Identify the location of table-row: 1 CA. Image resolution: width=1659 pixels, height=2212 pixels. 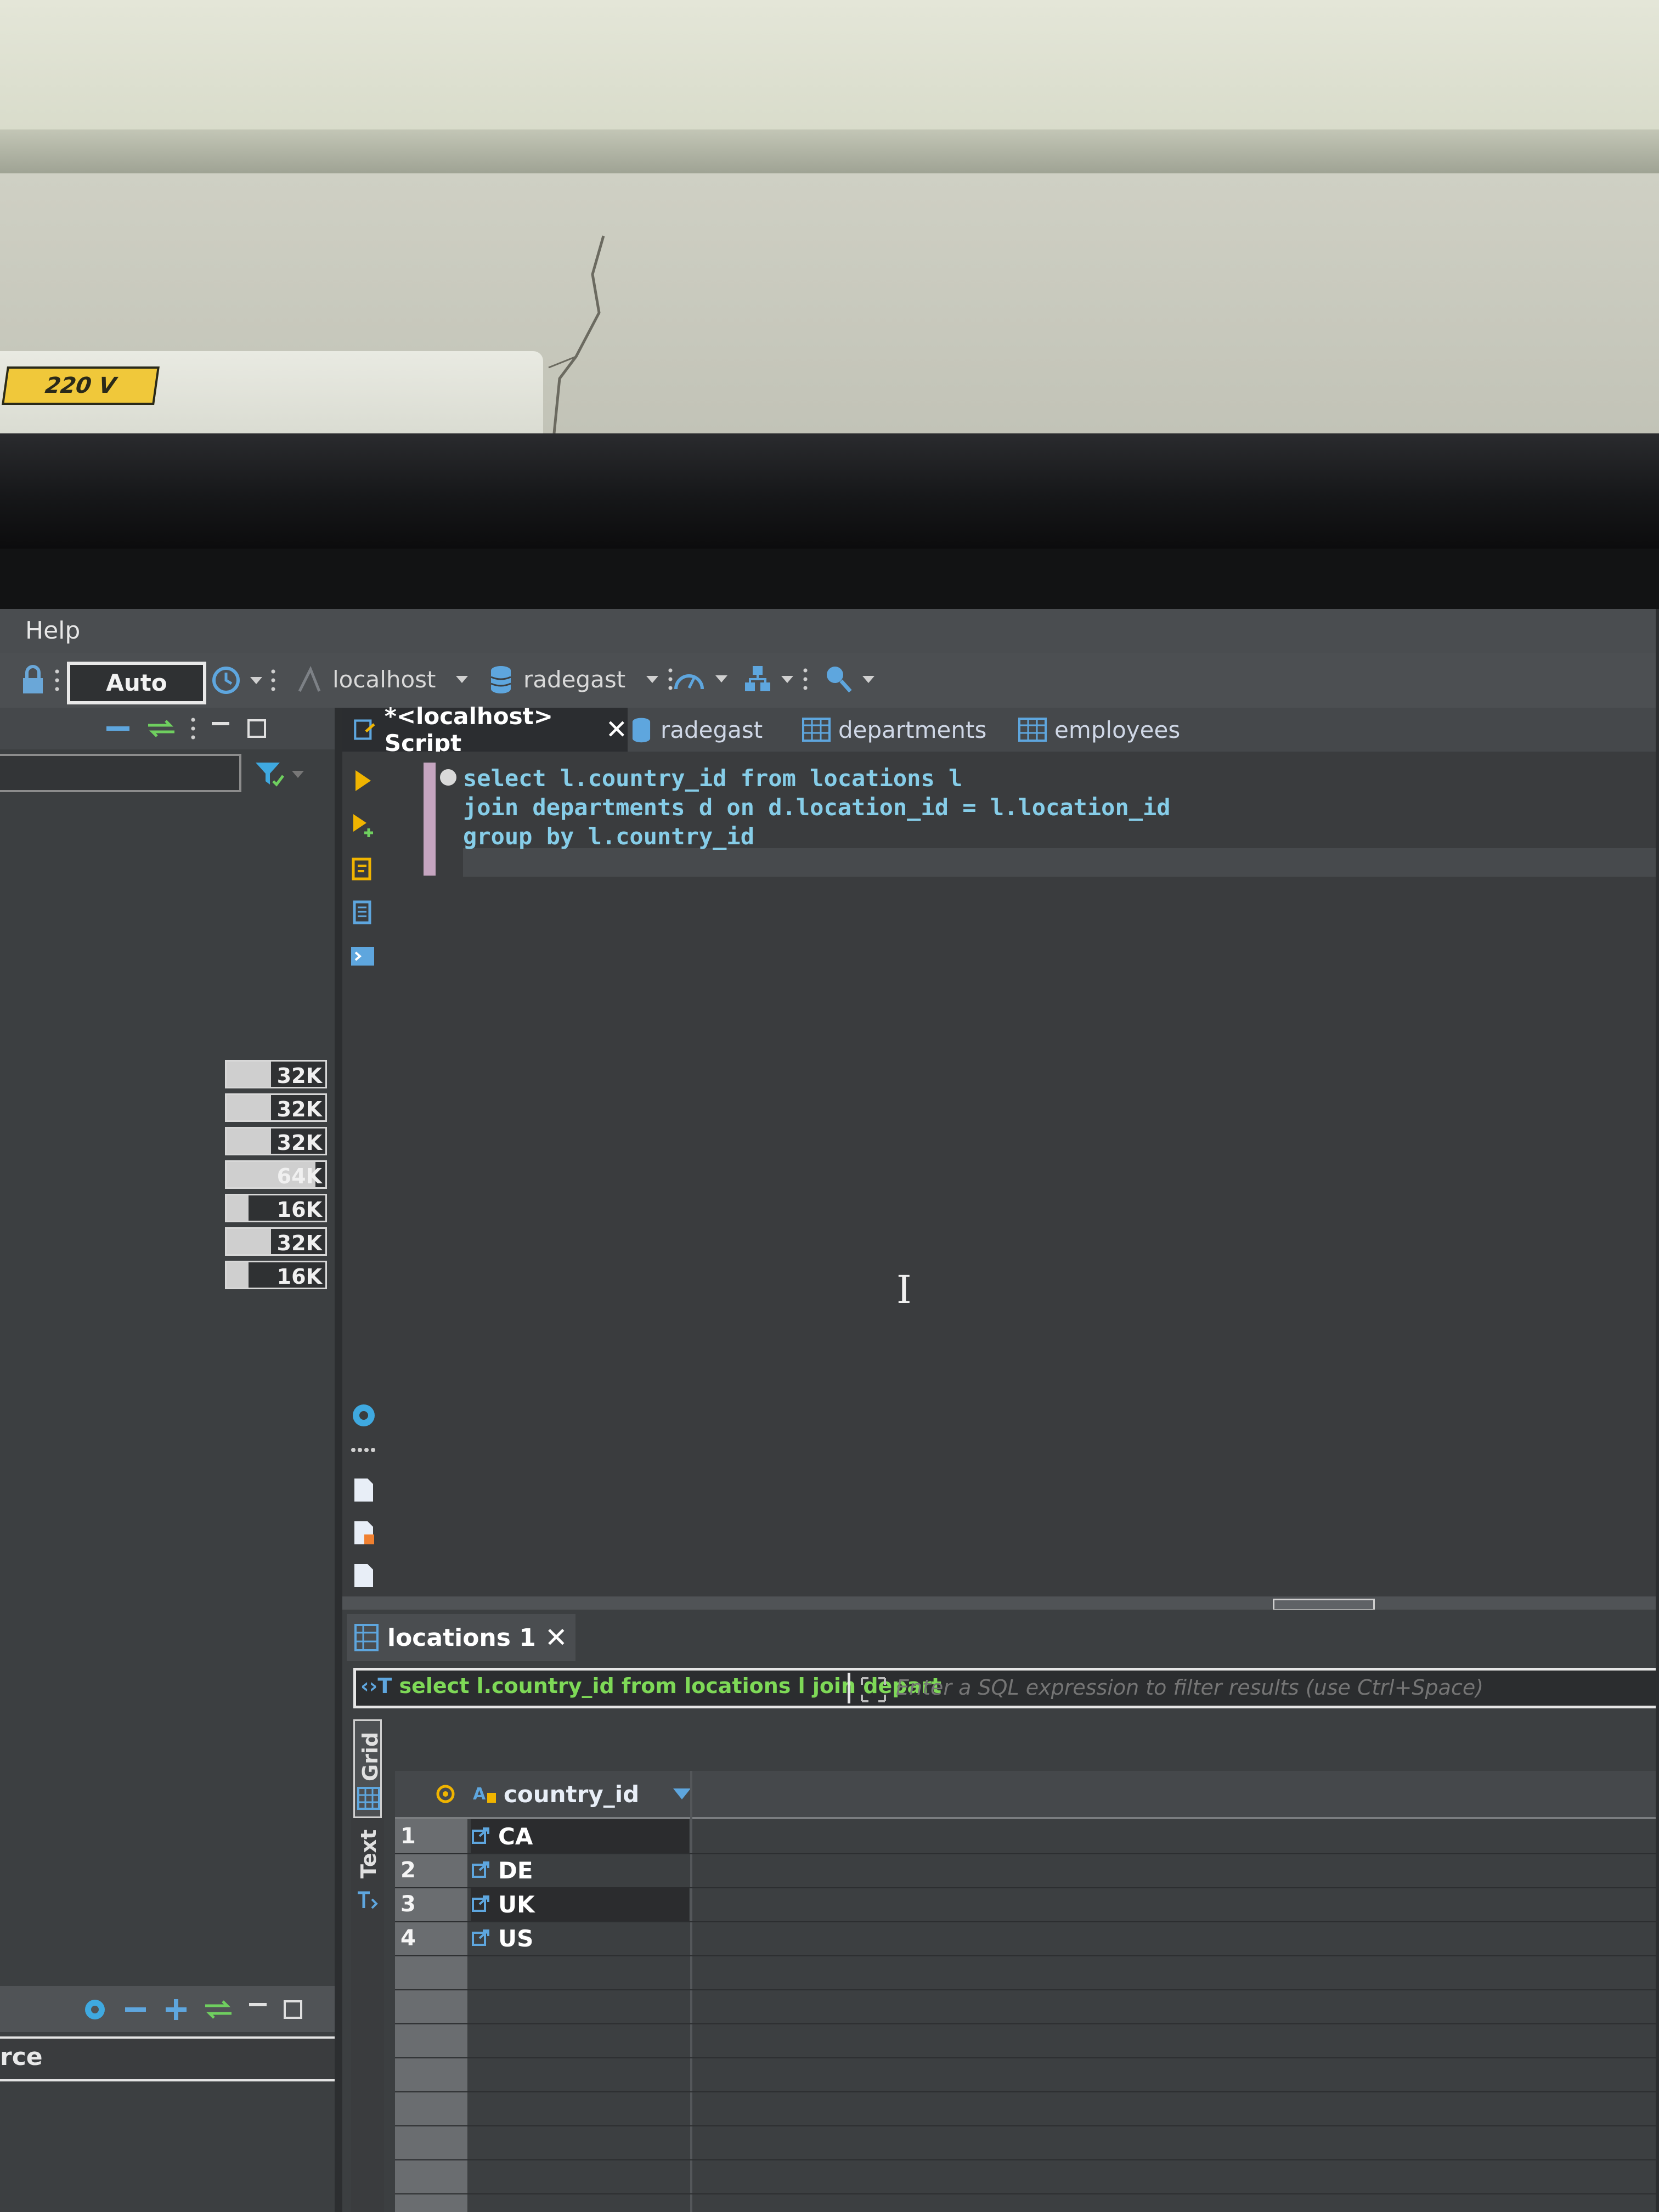
(1027, 1837).